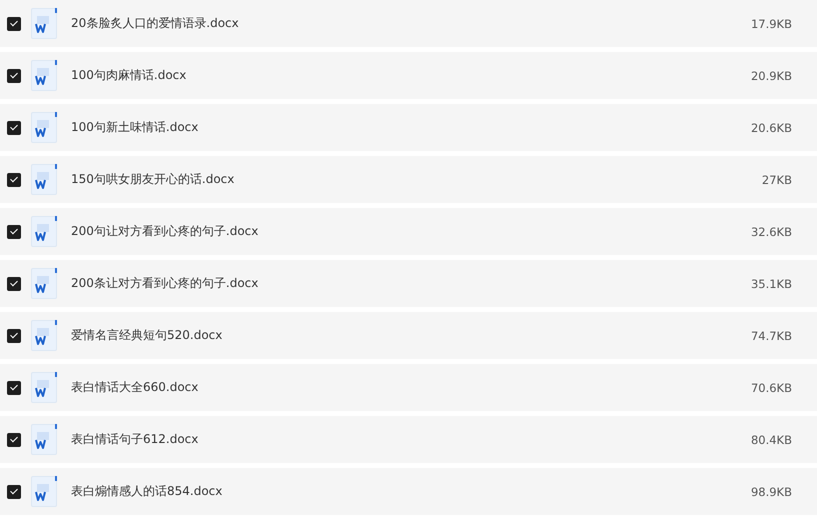 The height and width of the screenshot is (517, 817). What do you see at coordinates (771, 23) in the screenshot?
I see `file-size: 17.9KB` at bounding box center [771, 23].